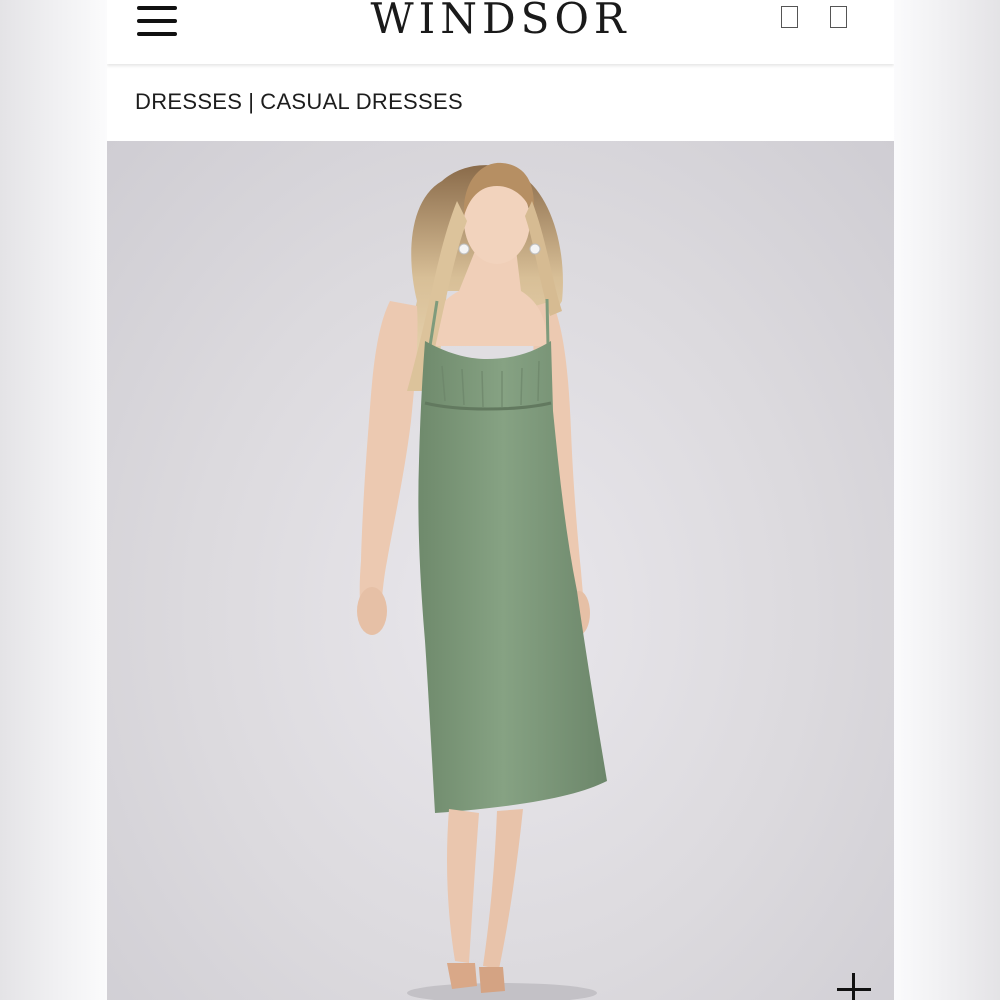 Image resolution: width=1000 pixels, height=1000 pixels. Describe the element at coordinates (789, 17) in the screenshot. I see `account-icon` at that location.